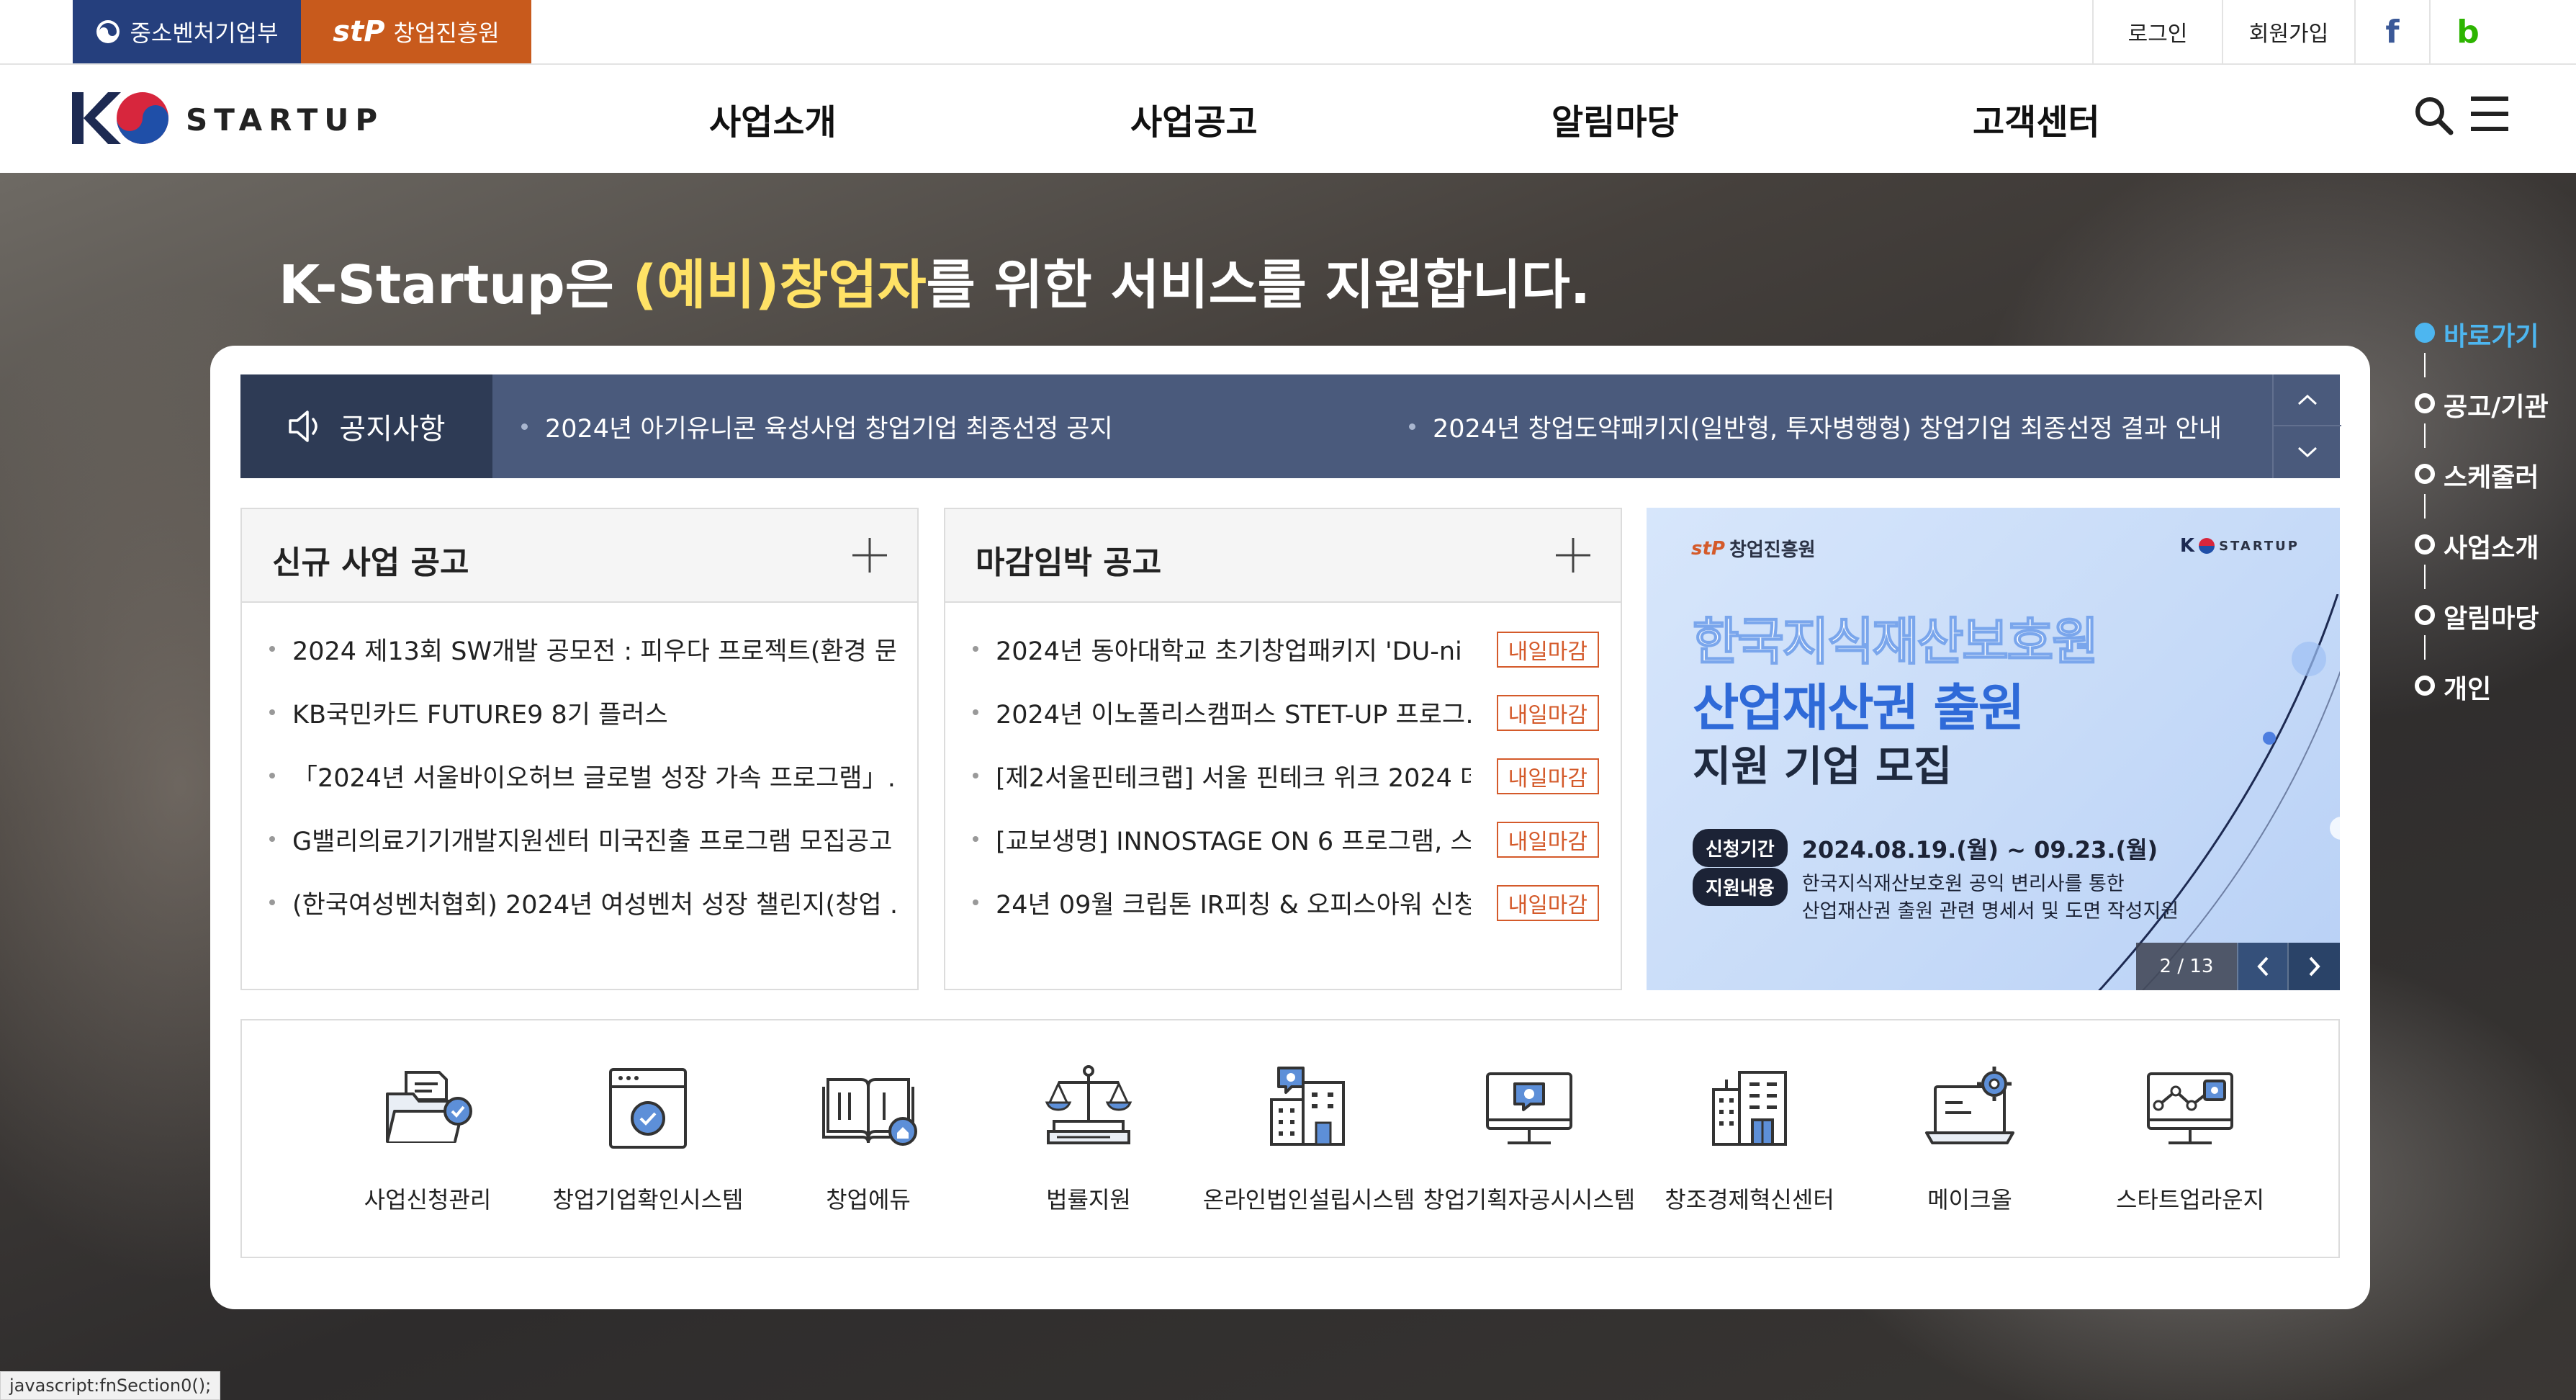 The width and height of the screenshot is (2576, 1400). Describe the element at coordinates (773, 119) in the screenshot. I see `nav-business-intro: 사업소개` at that location.